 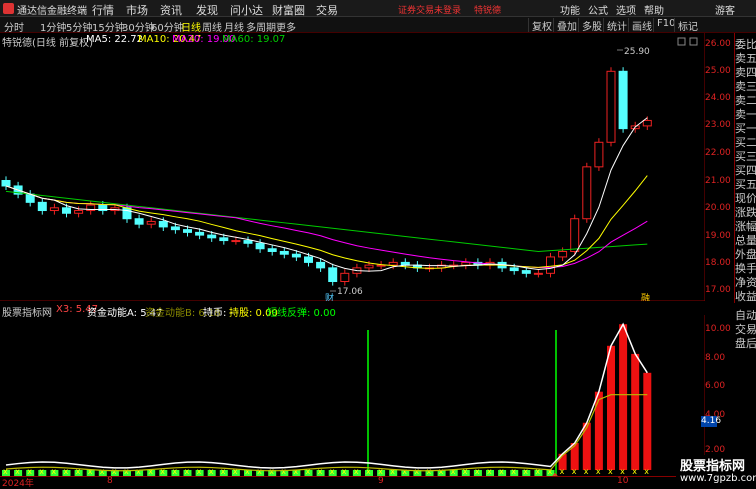 I want to click on period-15min: 15分钟, so click(x=108, y=26).